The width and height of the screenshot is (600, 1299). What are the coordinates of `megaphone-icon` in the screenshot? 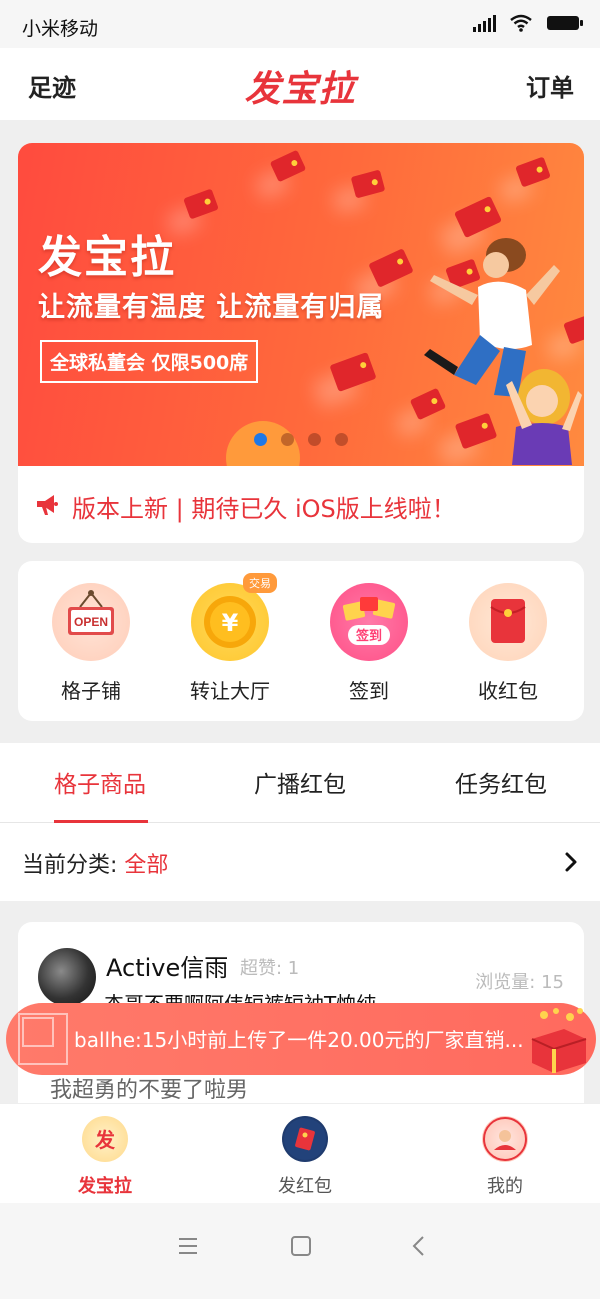 It's located at (47, 507).